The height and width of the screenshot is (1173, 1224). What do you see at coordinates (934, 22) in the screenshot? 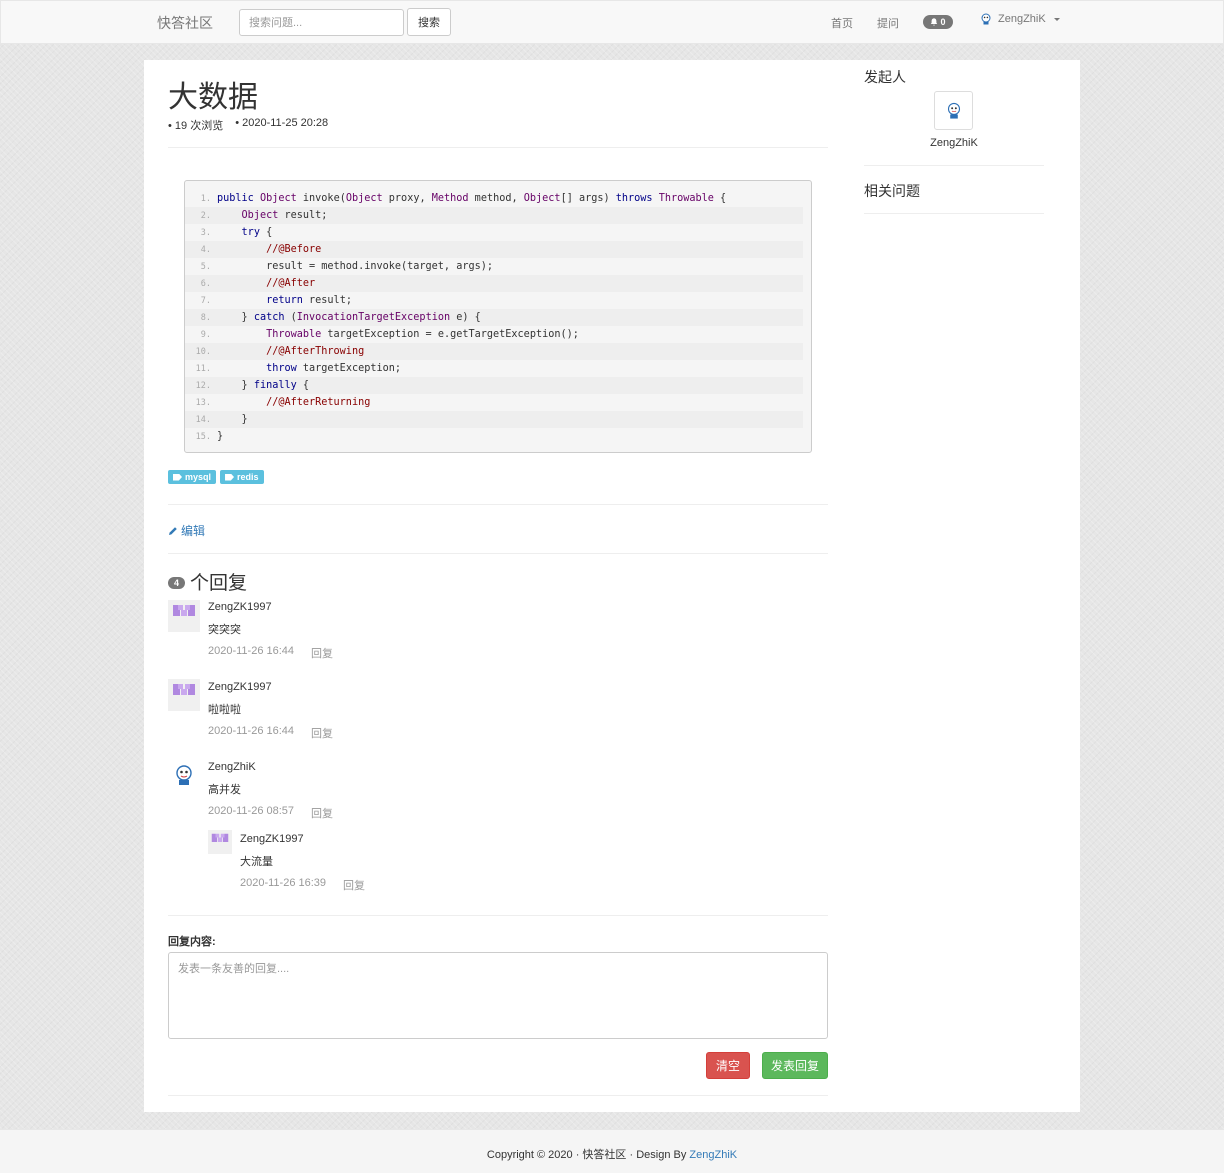
I see `bell-icon` at bounding box center [934, 22].